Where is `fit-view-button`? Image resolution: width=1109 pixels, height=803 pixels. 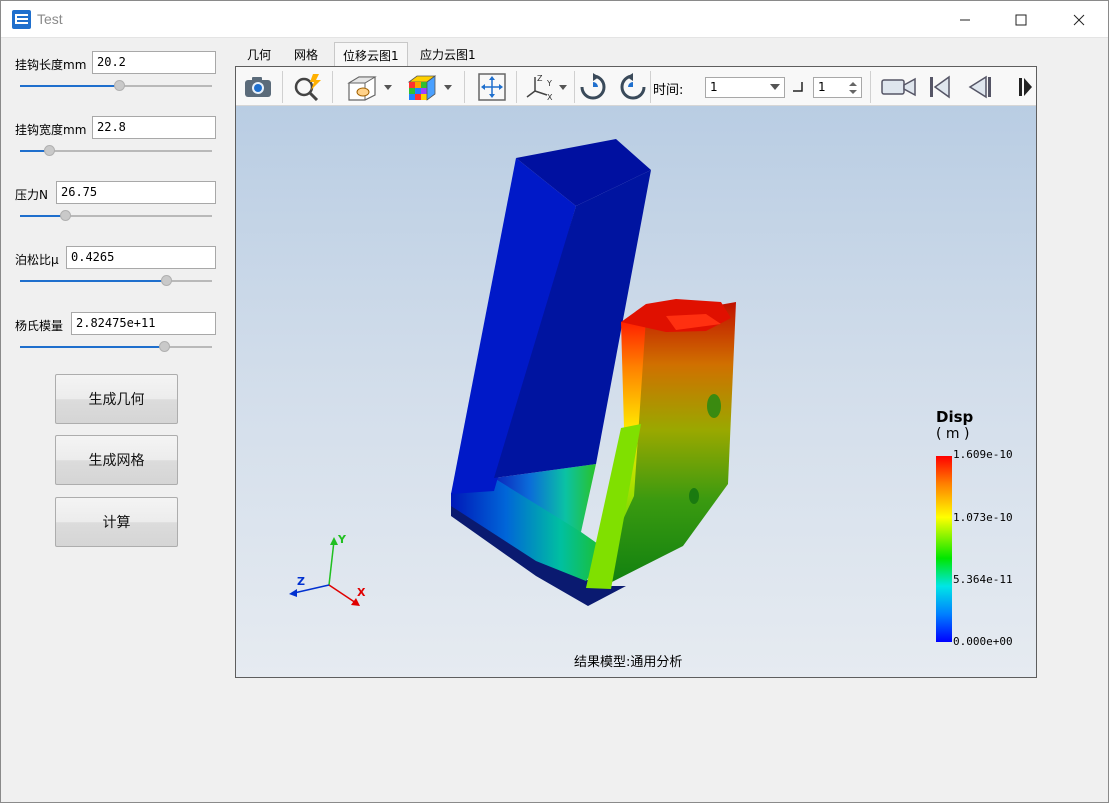 fit-view-button is located at coordinates (492, 87).